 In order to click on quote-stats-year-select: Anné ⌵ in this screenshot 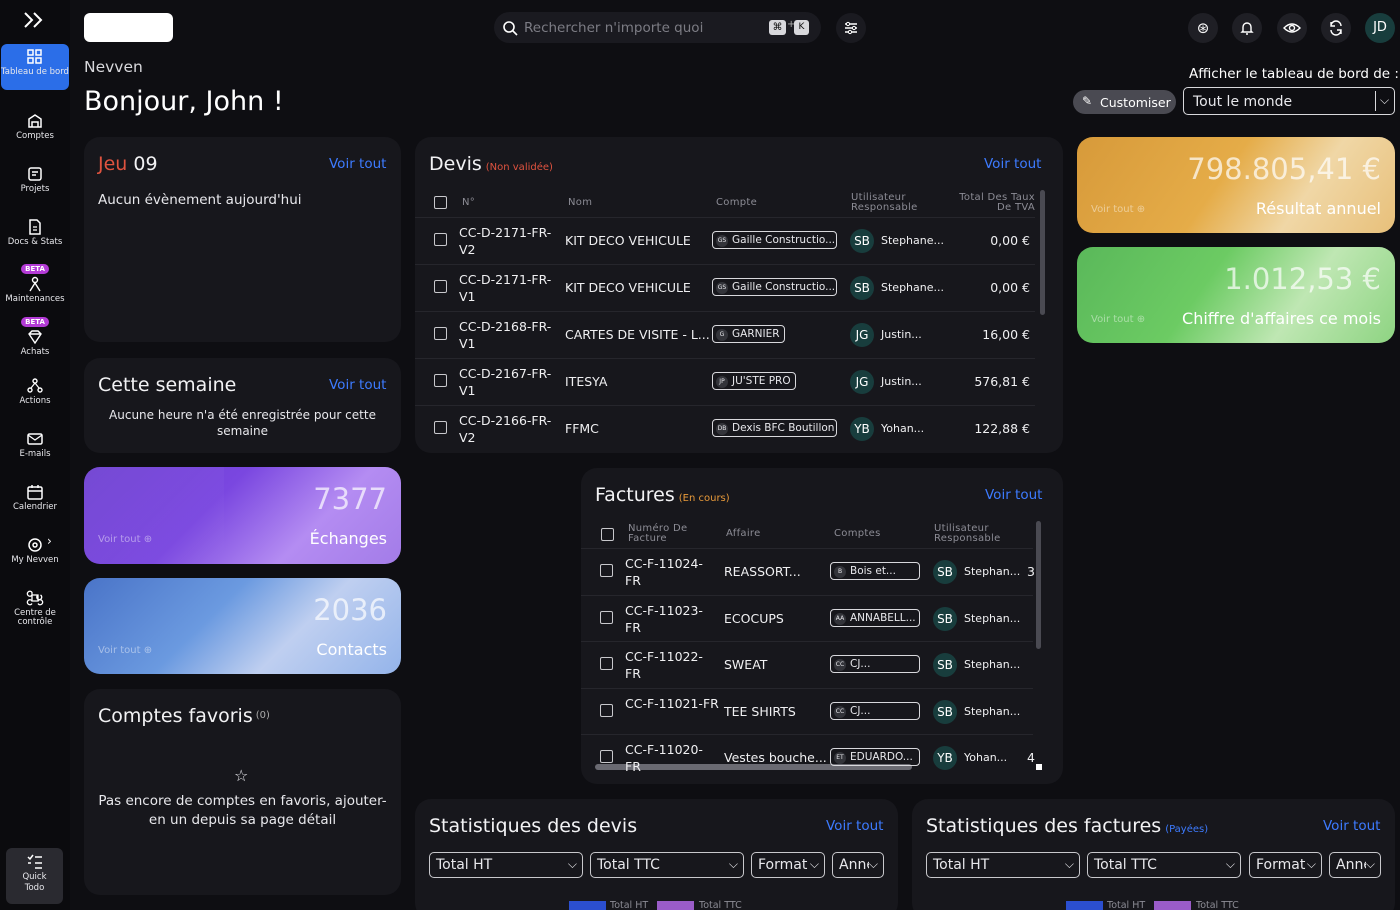, I will do `click(858, 865)`.